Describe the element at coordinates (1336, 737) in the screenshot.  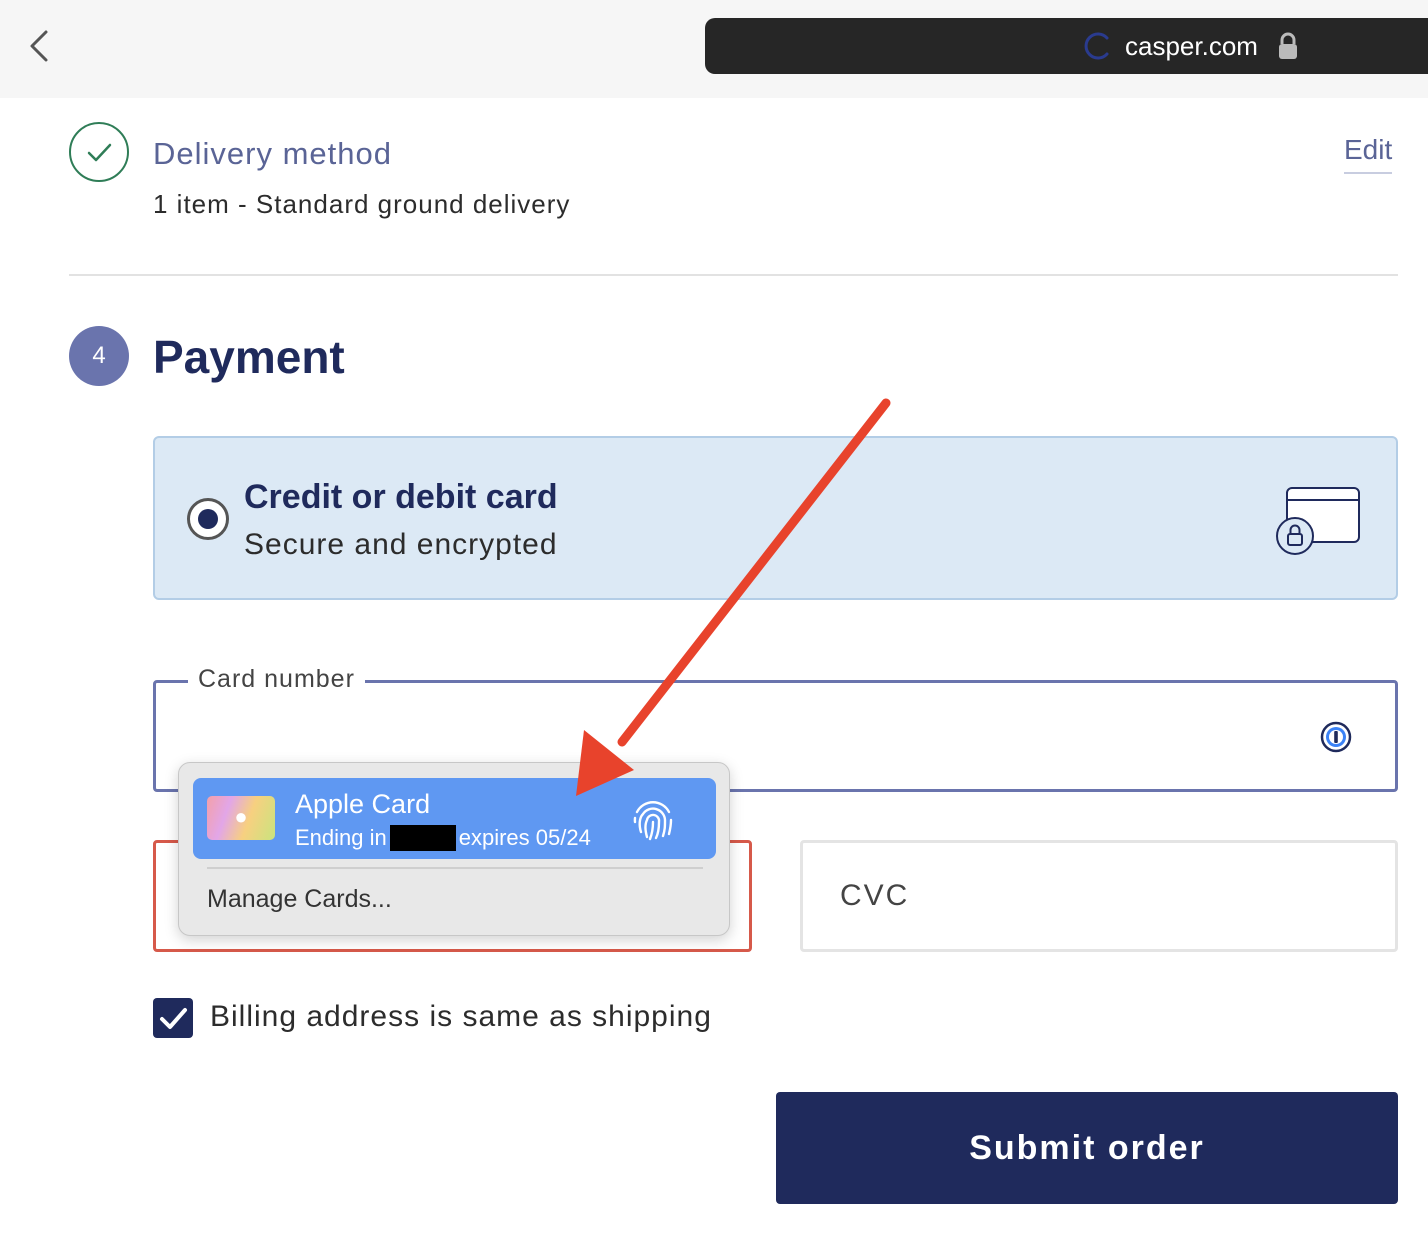
I see `password-manager-icon` at that location.